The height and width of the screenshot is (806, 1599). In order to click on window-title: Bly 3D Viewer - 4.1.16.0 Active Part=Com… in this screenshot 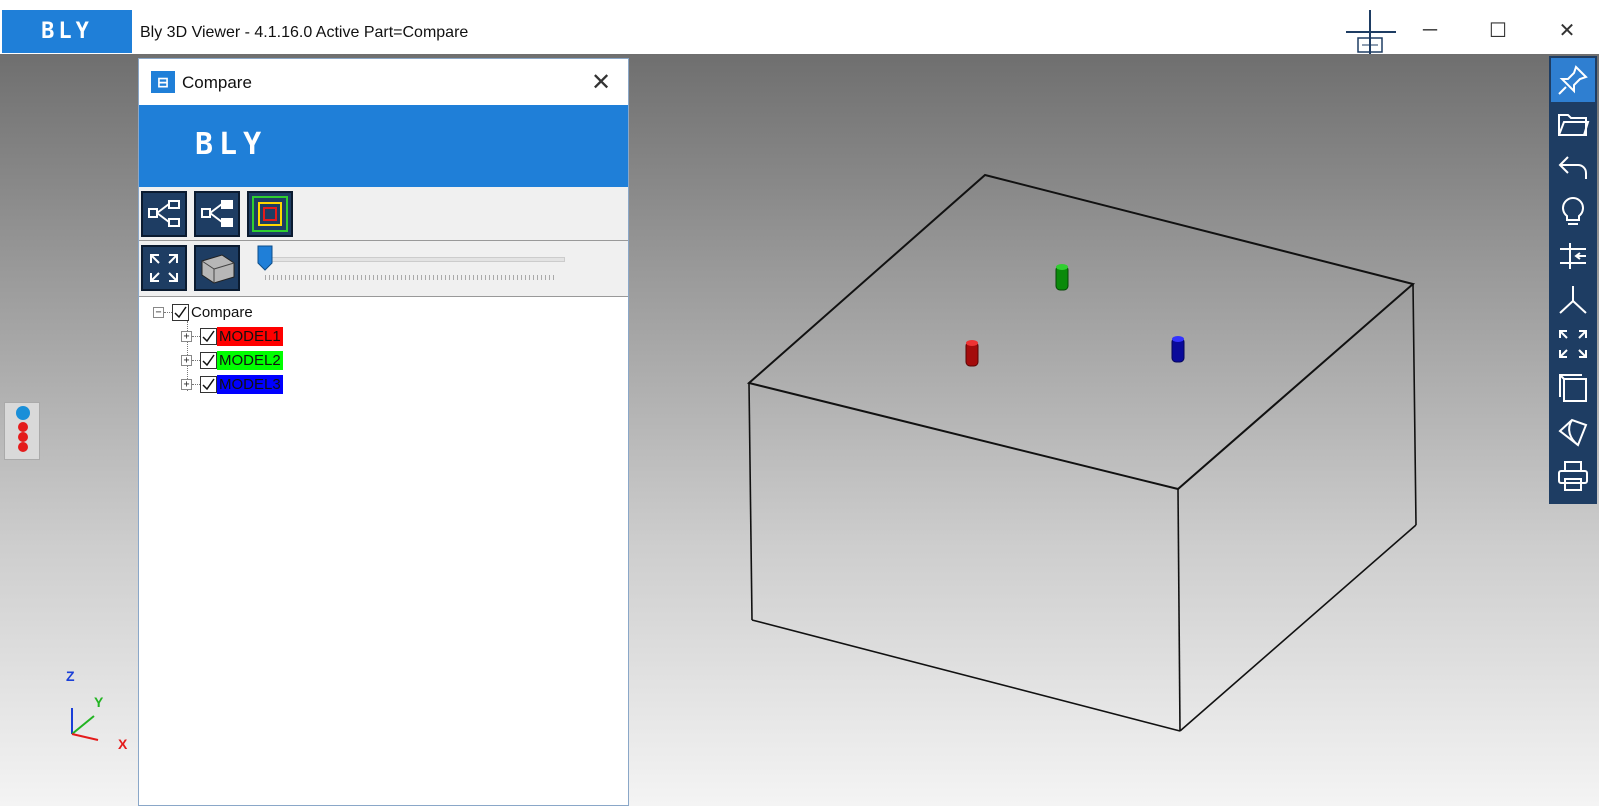, I will do `click(304, 32)`.